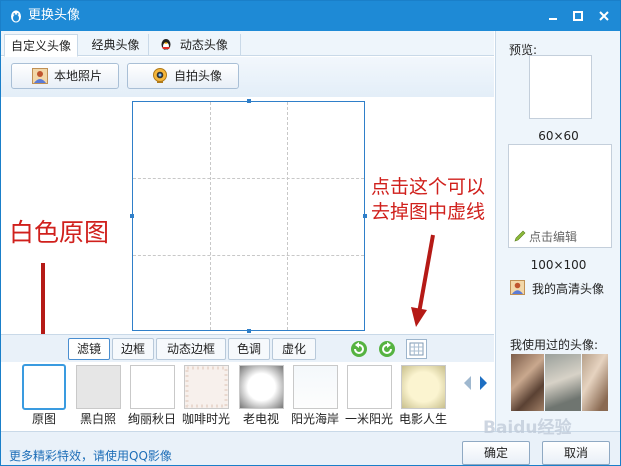  I want to click on preview-large: 点击编辑, so click(560, 196).